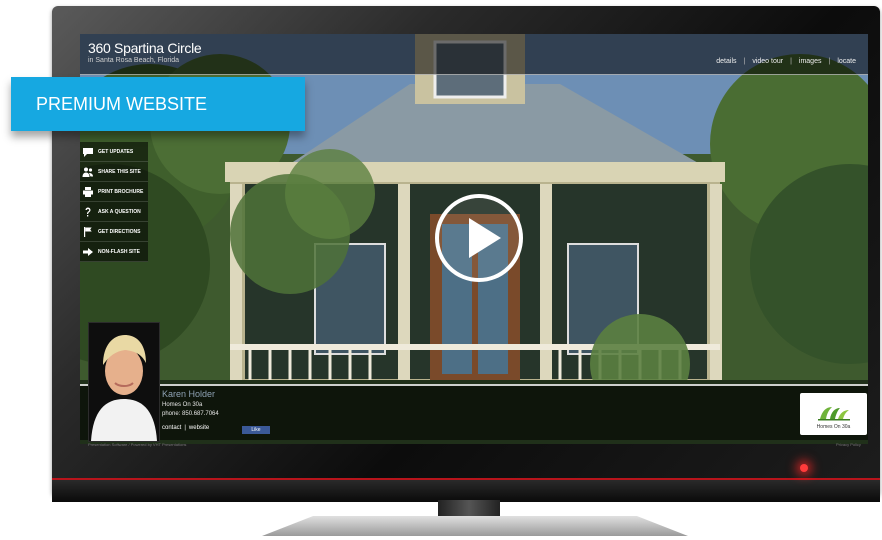  Describe the element at coordinates (87, 172) in the screenshot. I see `share-people-icon` at that location.